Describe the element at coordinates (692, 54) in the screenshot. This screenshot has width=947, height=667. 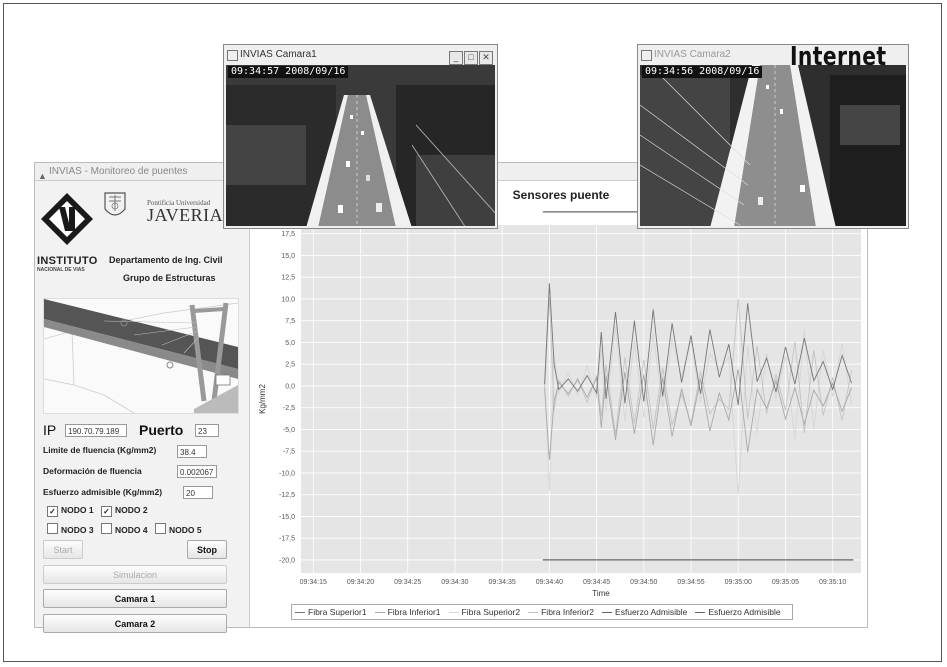
I see `camera-2-title: INVIAS Camara2` at that location.